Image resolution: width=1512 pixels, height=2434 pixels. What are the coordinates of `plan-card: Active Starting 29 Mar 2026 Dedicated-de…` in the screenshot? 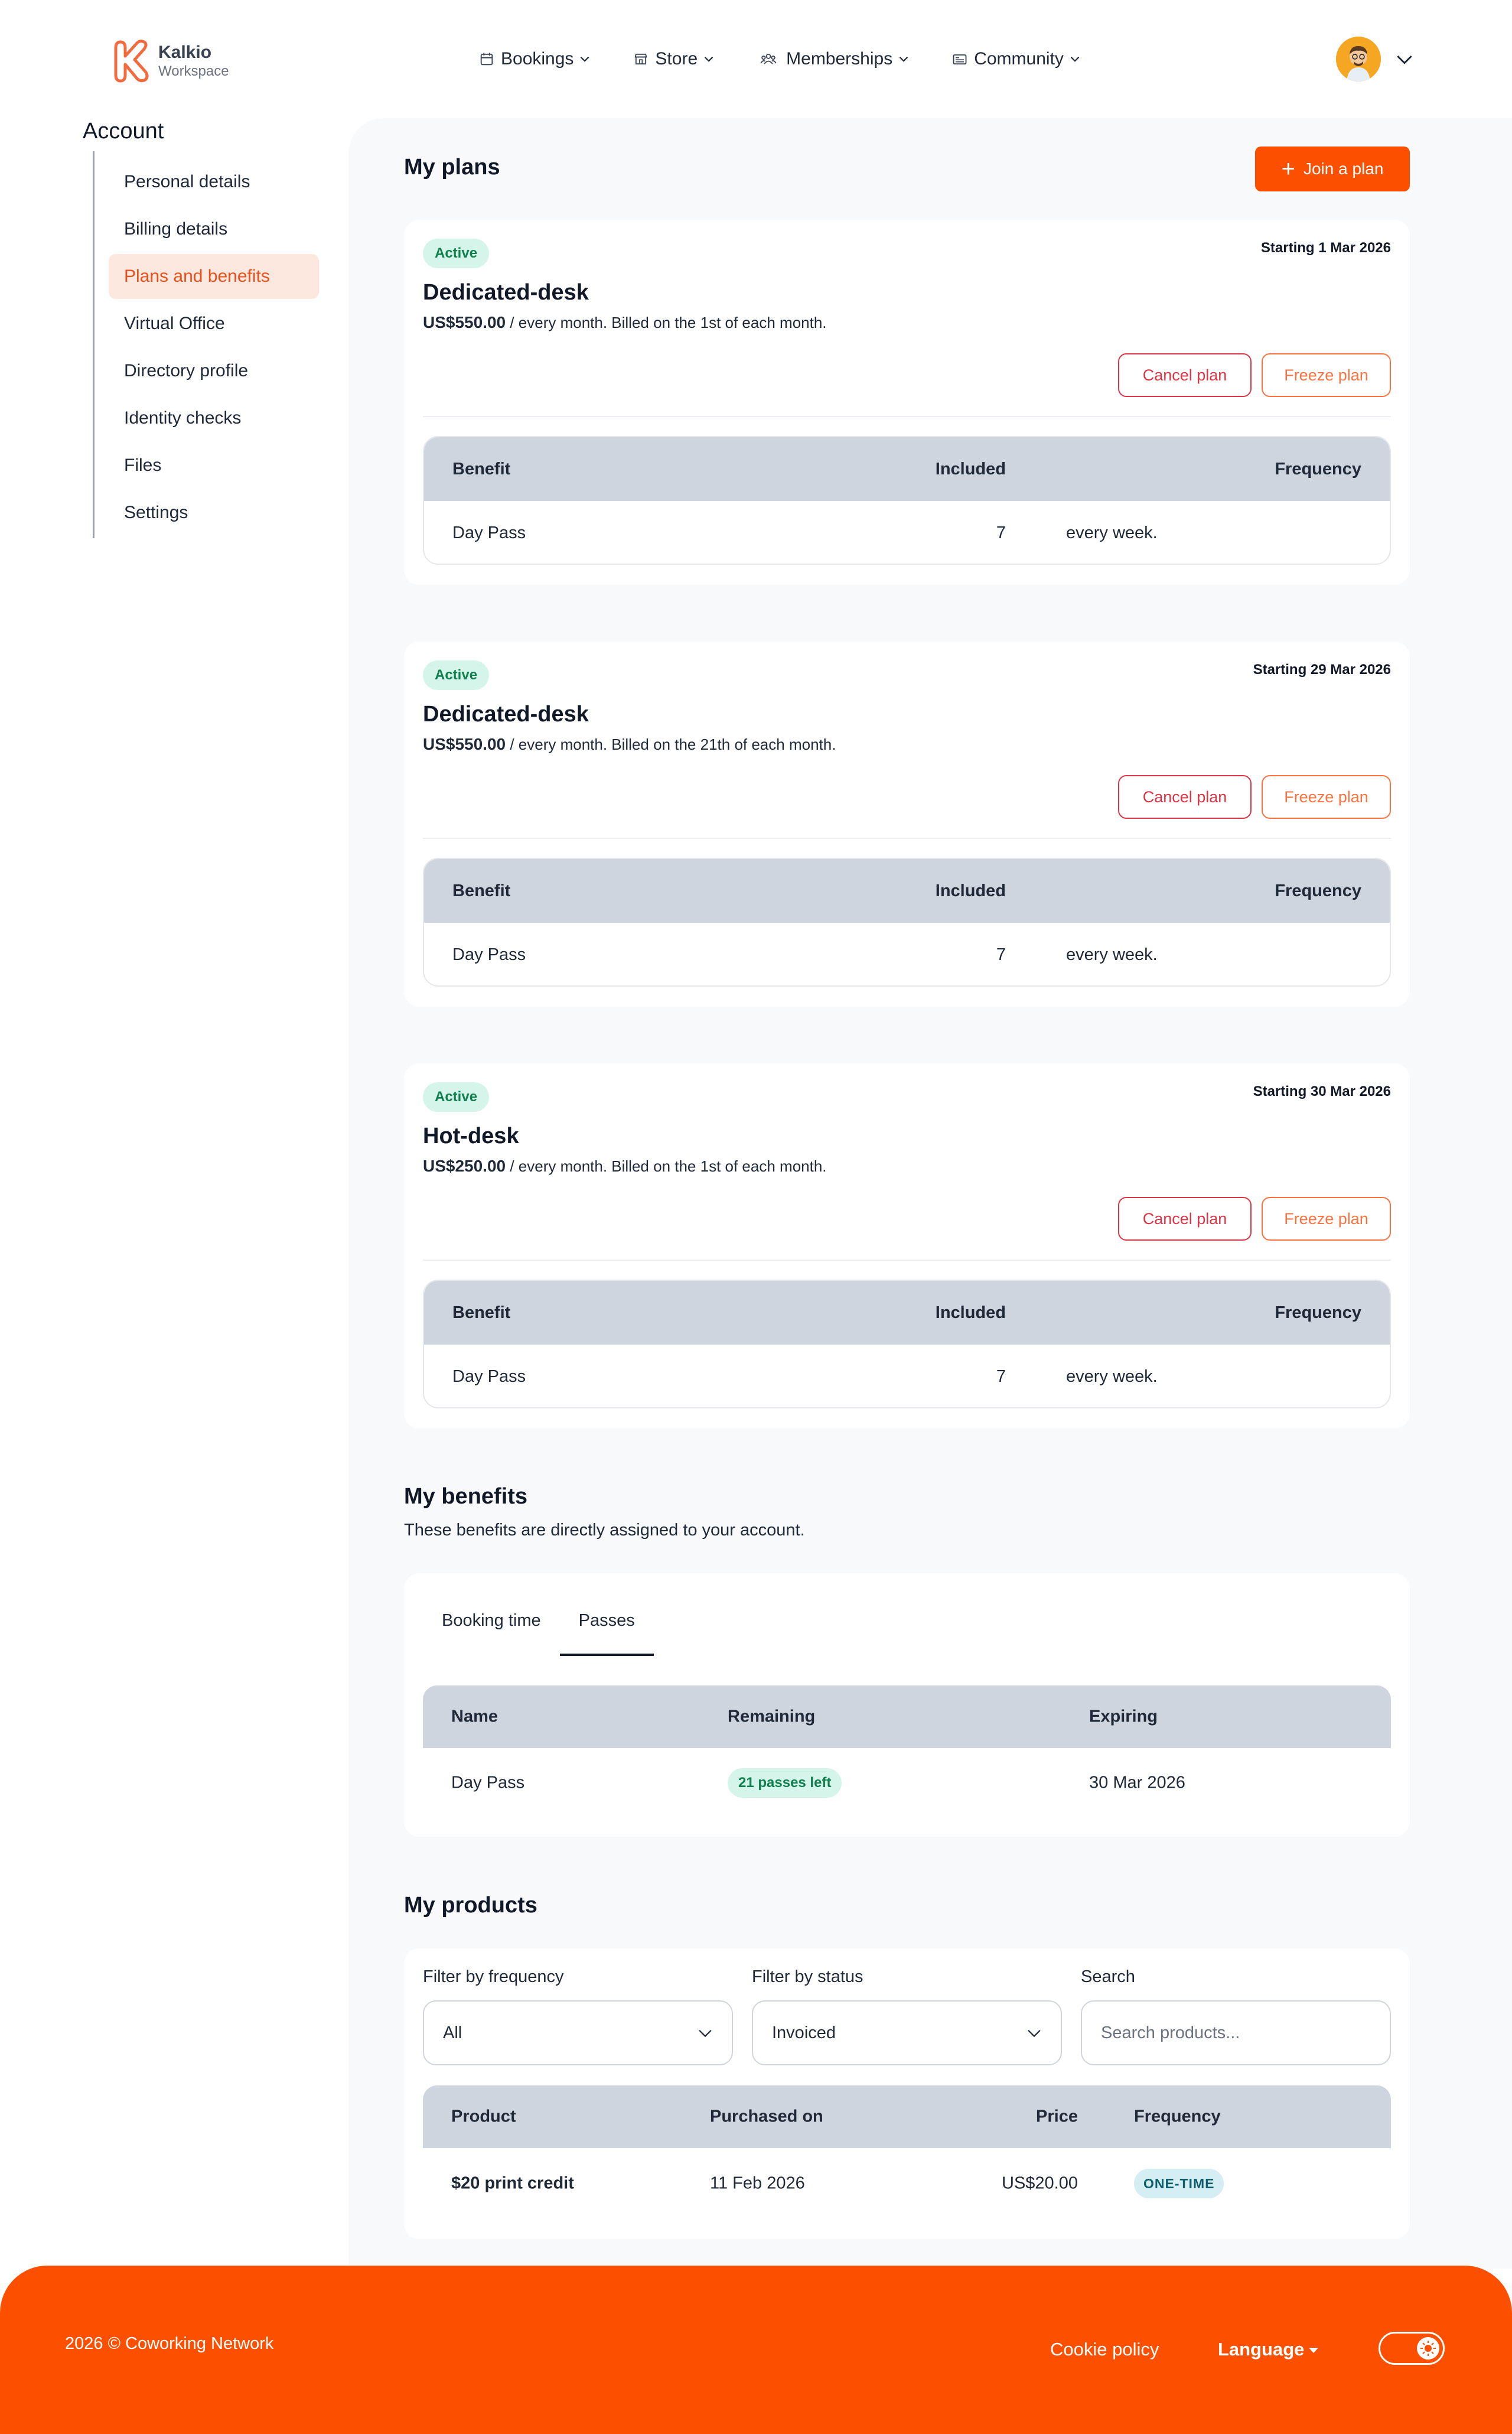 It's located at (907, 824).